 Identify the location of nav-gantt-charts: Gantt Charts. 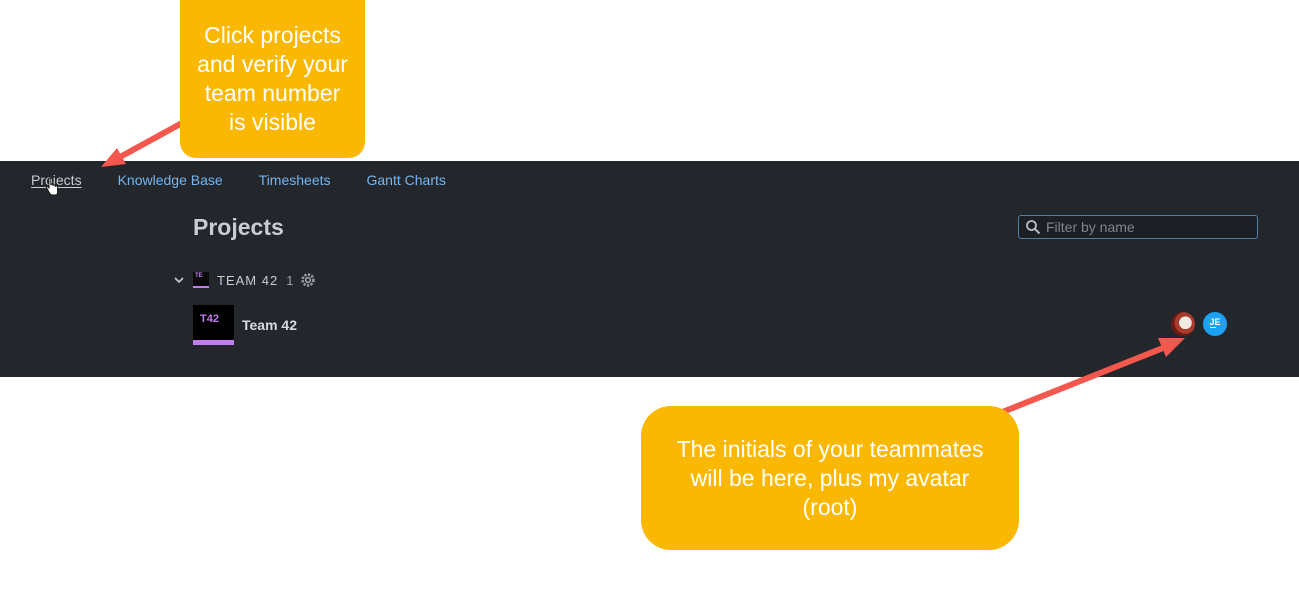
(406, 180).